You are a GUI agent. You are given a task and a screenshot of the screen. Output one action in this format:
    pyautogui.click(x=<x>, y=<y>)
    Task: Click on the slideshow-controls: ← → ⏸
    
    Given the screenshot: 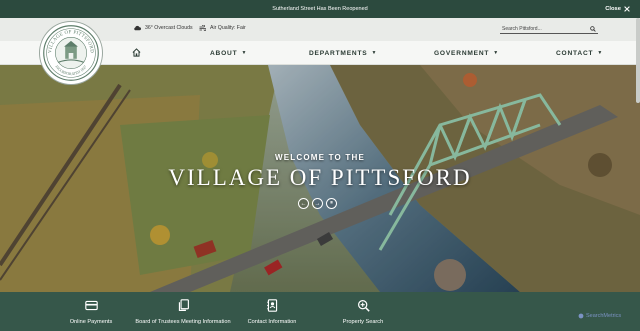 What is the action you would take?
    pyautogui.click(x=317, y=203)
    